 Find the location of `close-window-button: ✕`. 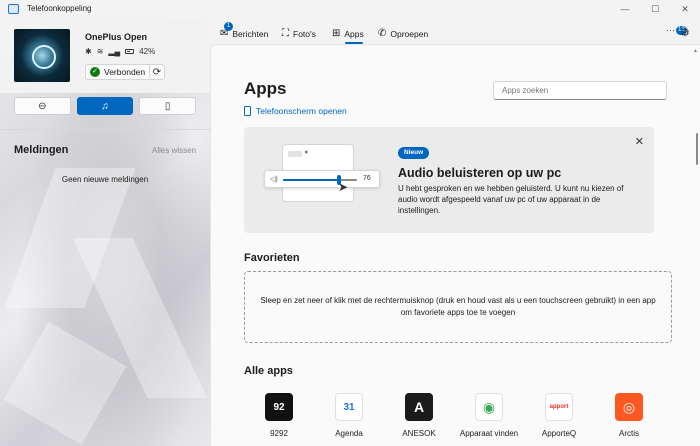

close-window-button: ✕ is located at coordinates (685, 9).